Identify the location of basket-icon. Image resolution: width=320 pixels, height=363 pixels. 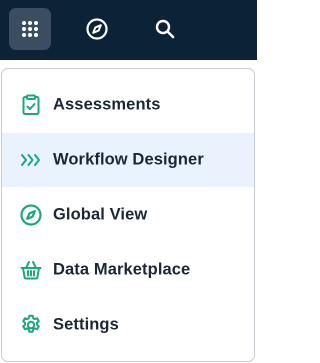
(31, 270).